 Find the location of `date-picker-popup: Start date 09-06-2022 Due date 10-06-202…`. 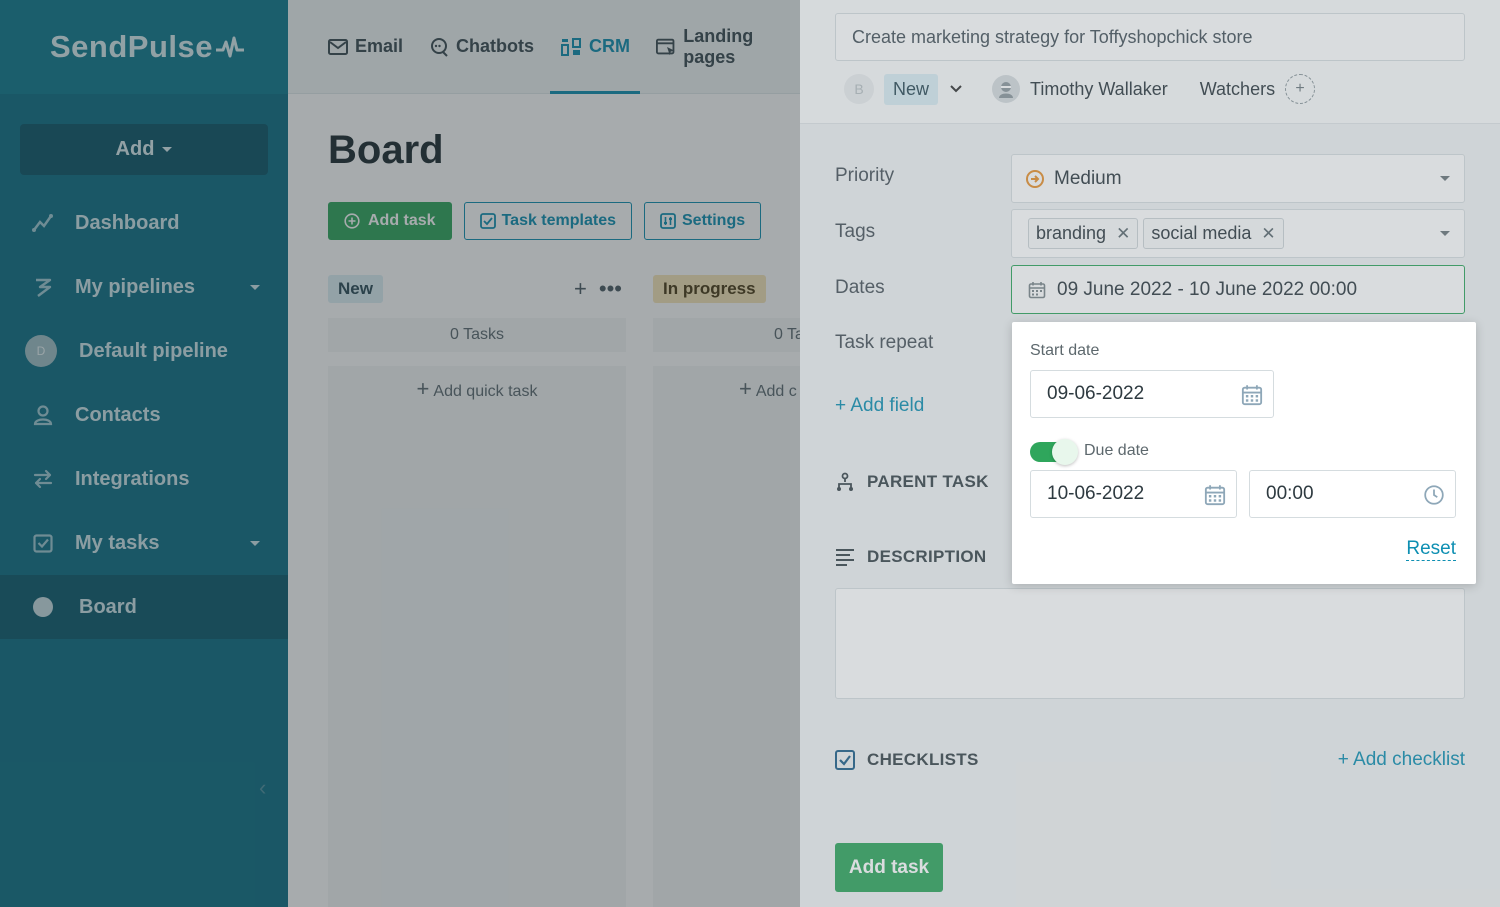

date-picker-popup: Start date 09-06-2022 Due date 10-06-202… is located at coordinates (1244, 453).